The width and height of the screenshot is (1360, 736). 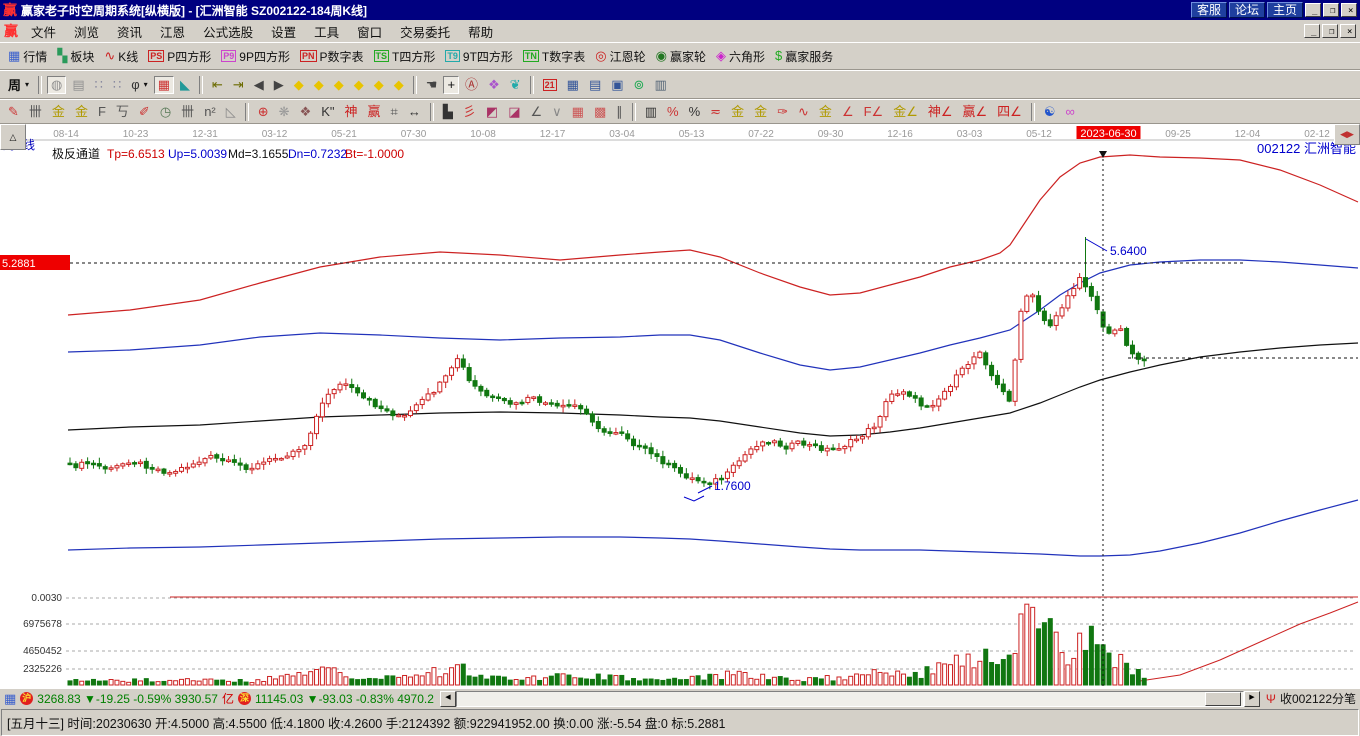 I want to click on measure-pen-icon: ✐, so click(x=144, y=112).